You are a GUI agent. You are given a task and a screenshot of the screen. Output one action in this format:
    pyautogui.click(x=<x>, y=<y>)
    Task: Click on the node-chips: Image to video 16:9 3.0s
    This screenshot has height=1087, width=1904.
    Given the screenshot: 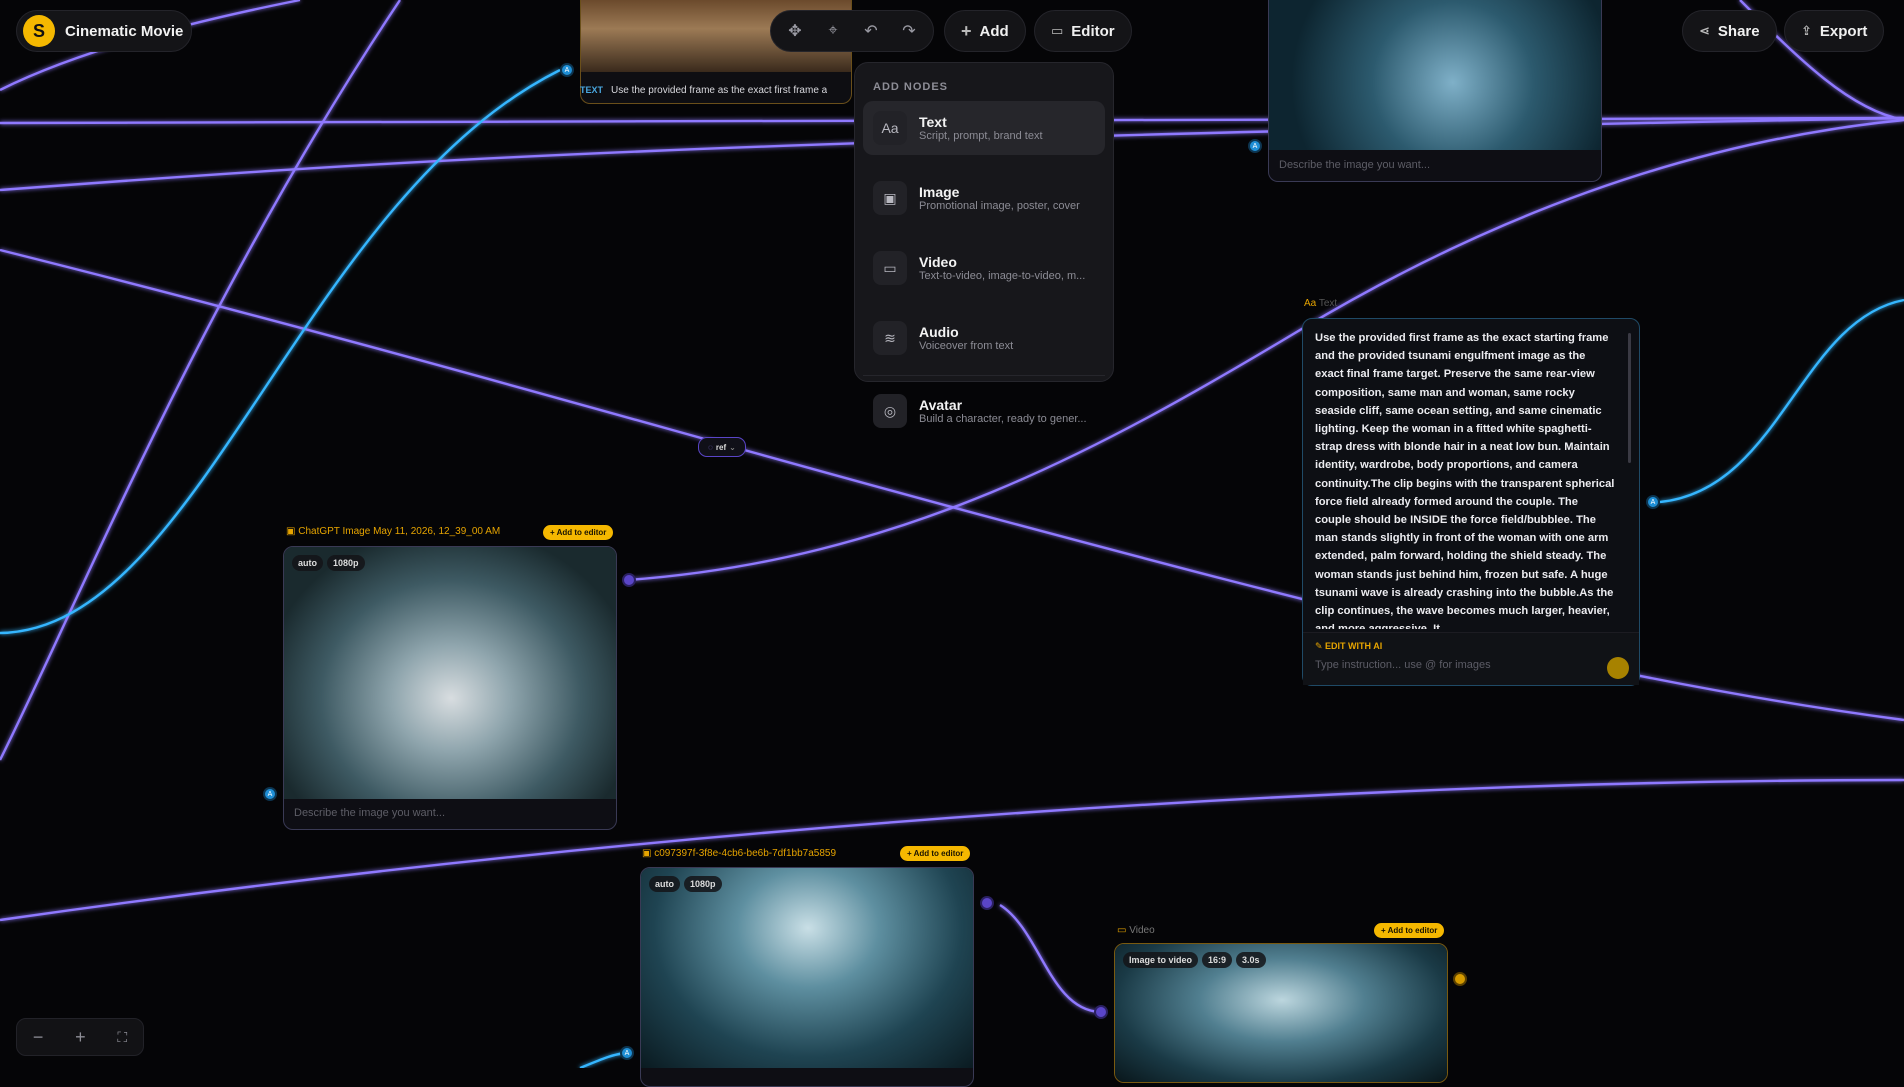 What is the action you would take?
    pyautogui.click(x=1194, y=960)
    